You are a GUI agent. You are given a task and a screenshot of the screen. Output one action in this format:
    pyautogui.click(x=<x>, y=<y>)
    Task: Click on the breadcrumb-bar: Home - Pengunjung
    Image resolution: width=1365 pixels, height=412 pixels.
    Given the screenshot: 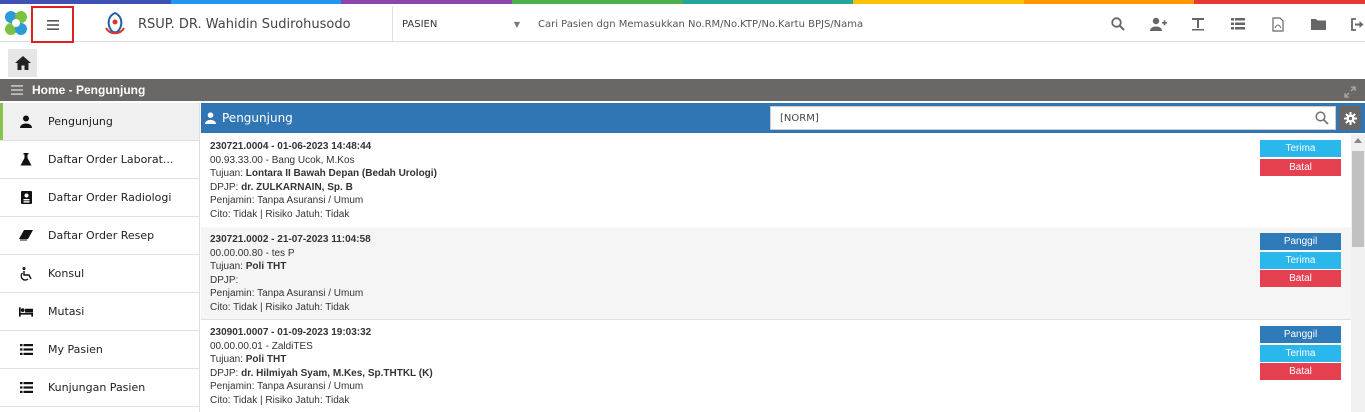 What is the action you would take?
    pyautogui.click(x=682, y=90)
    